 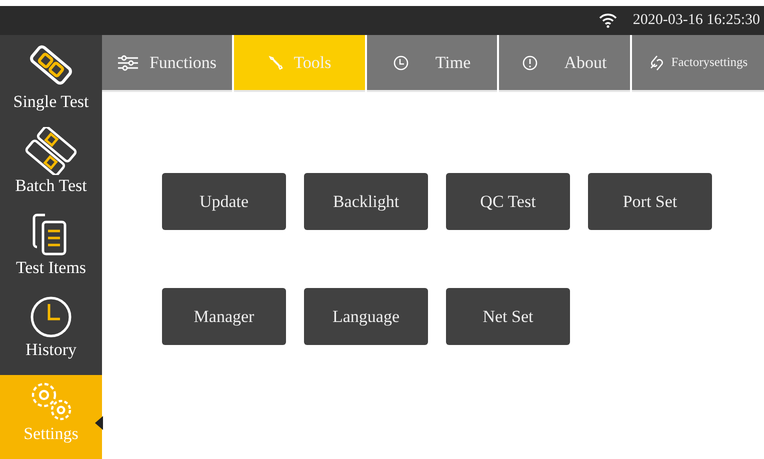 I want to click on wifi-icon, so click(x=607, y=20).